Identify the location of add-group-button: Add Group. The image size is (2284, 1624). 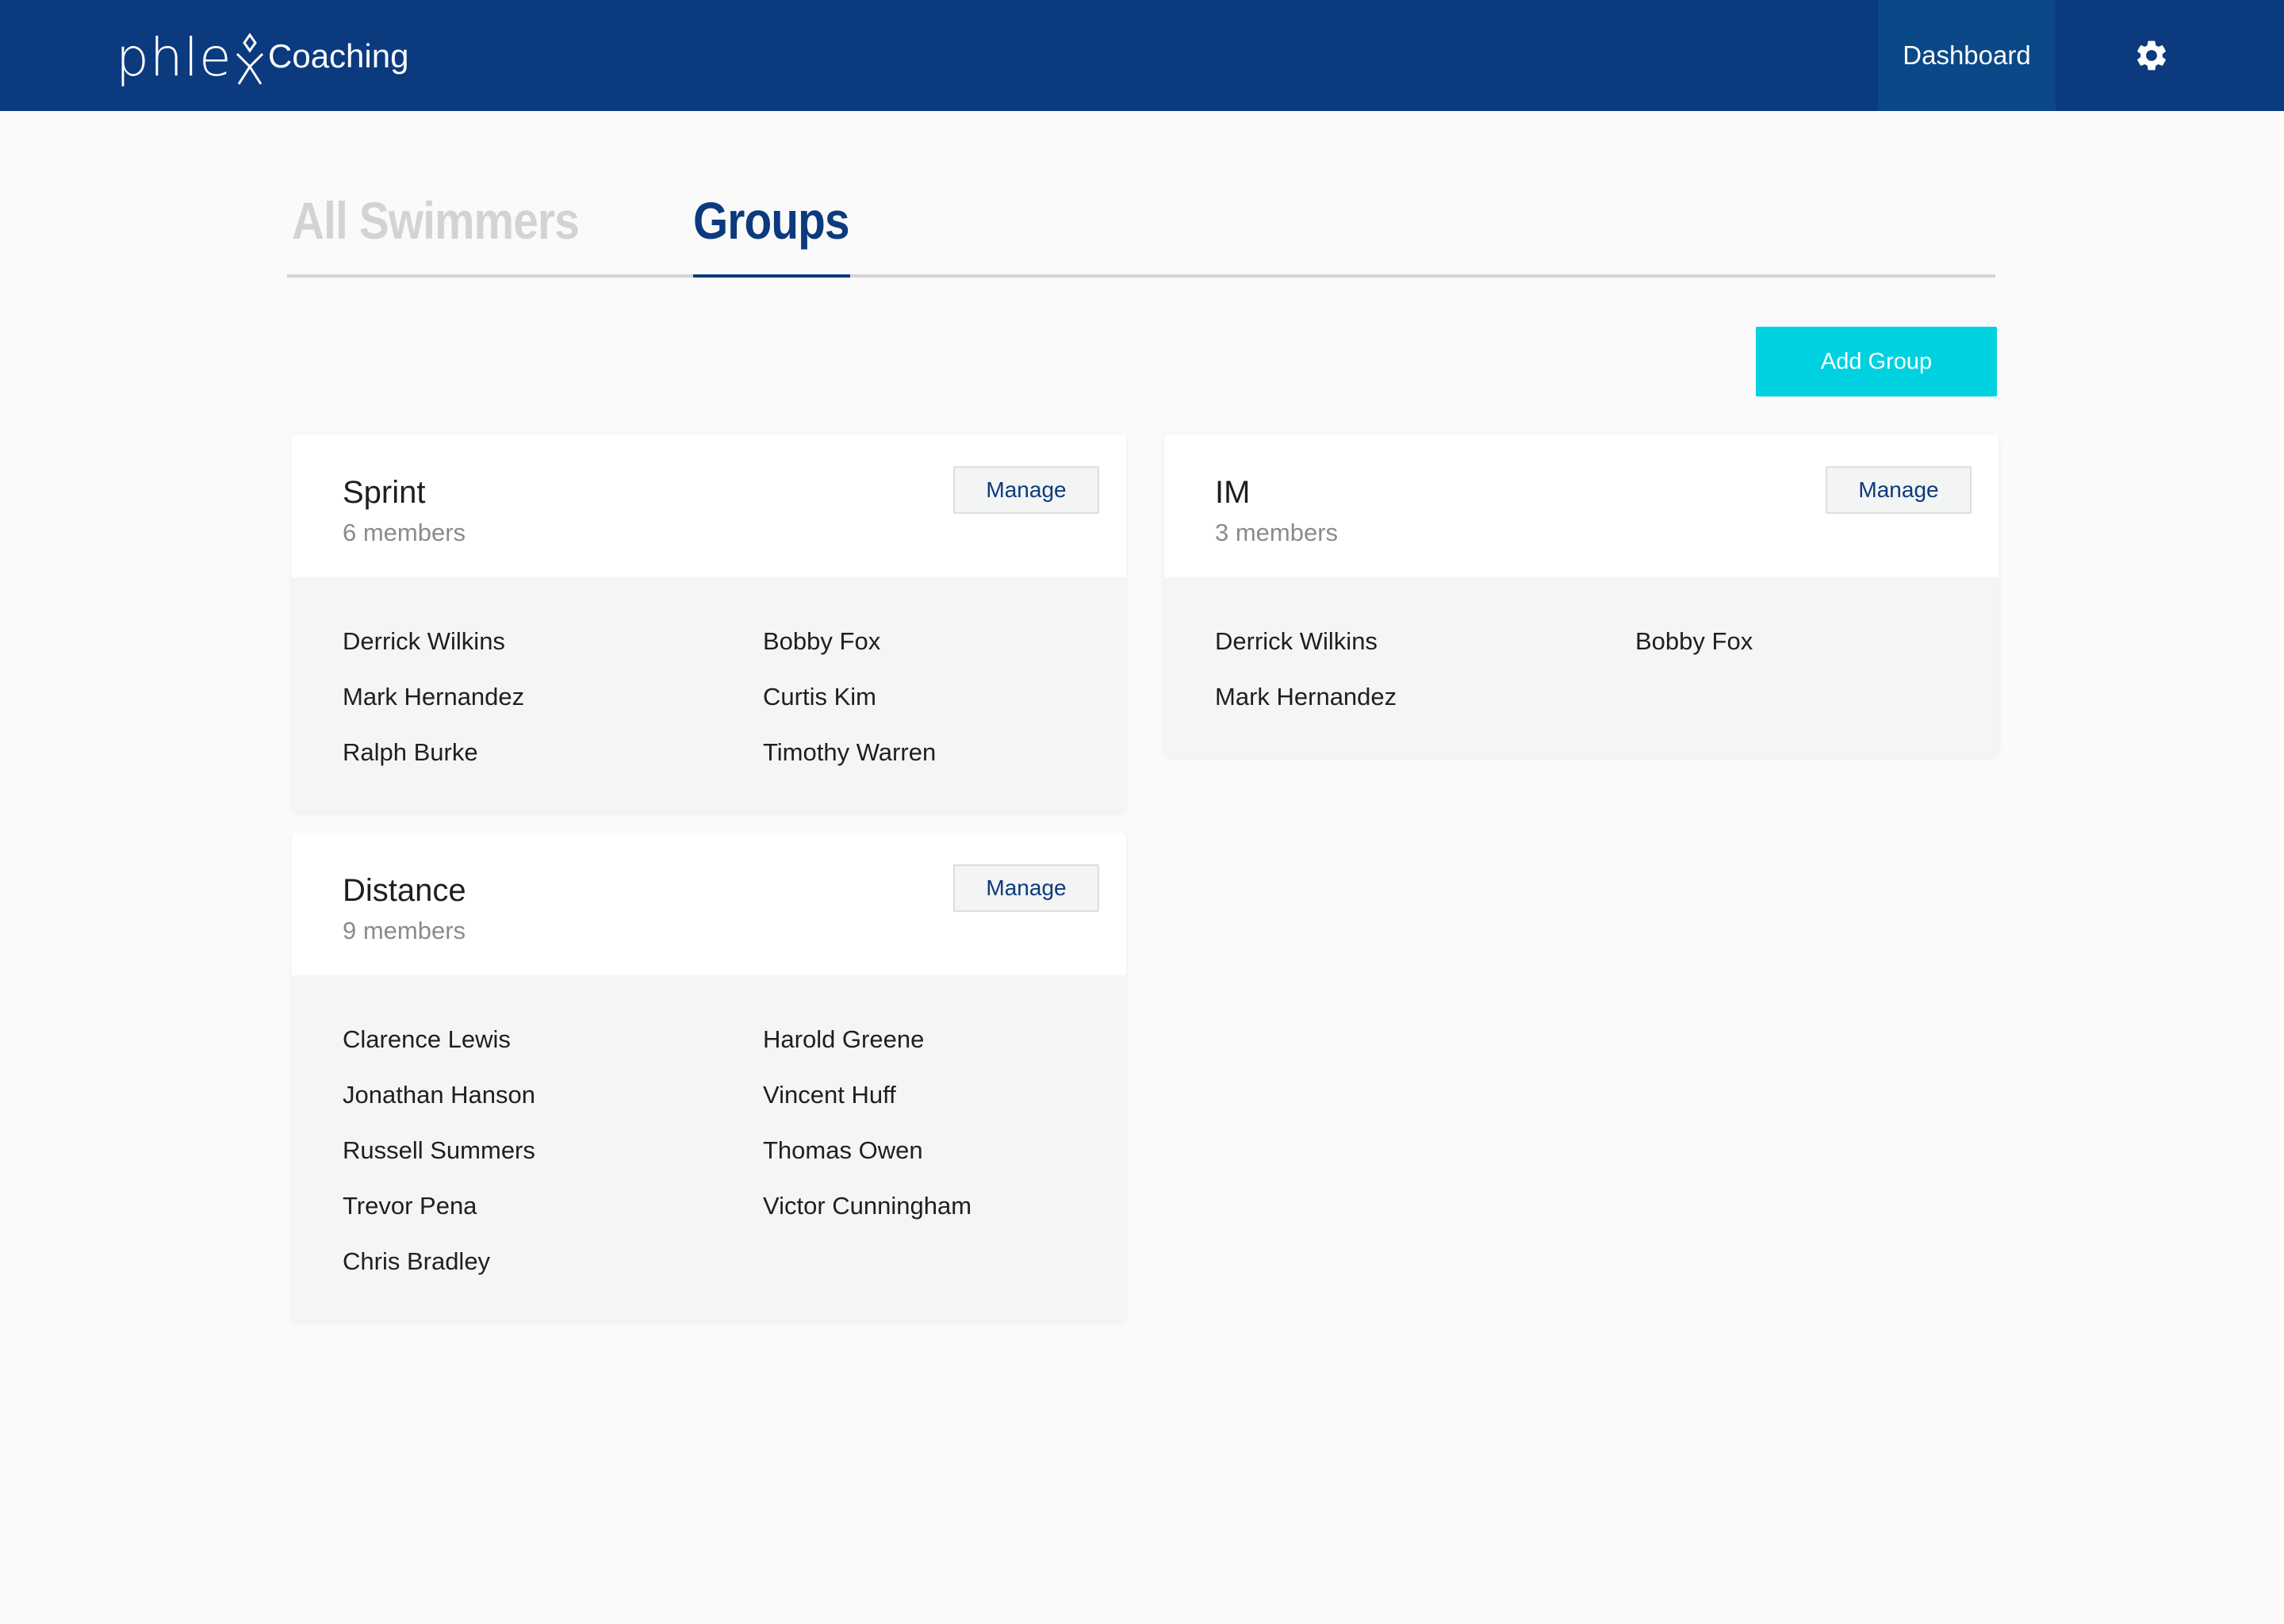
(1876, 361).